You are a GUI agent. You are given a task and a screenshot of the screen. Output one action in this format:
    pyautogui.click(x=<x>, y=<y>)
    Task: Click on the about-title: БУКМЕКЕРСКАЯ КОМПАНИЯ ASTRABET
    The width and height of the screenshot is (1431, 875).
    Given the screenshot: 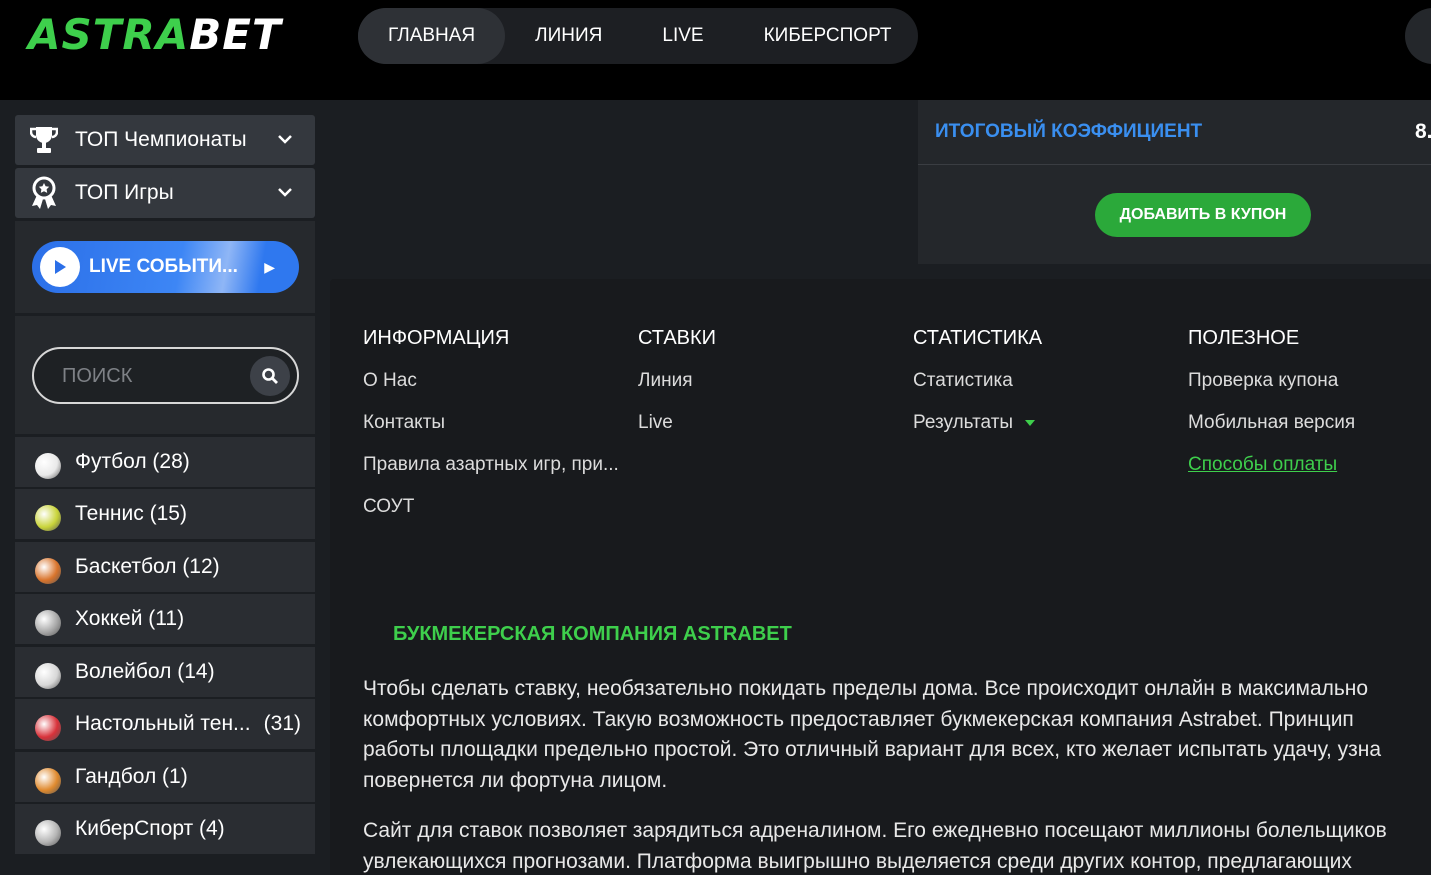 What is the action you would take?
    pyautogui.click(x=592, y=634)
    